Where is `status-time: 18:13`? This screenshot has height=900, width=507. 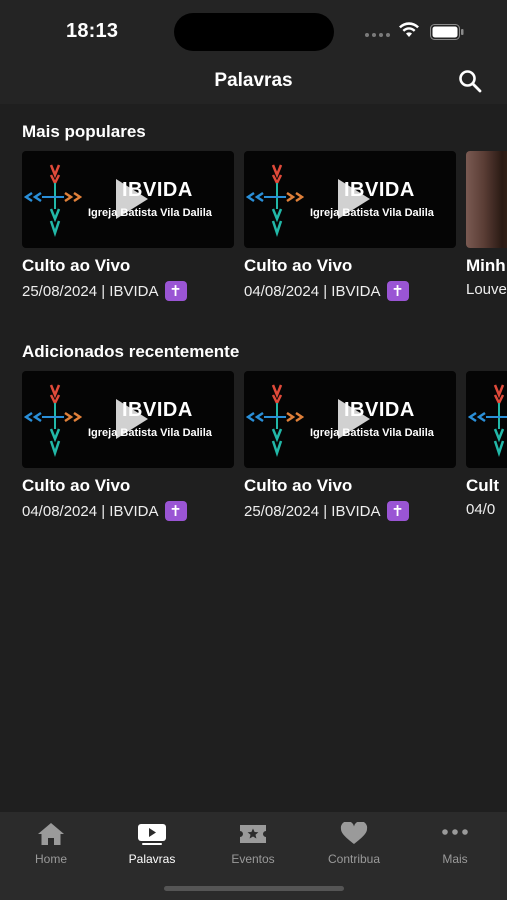
status-time: 18:13 is located at coordinates (92, 31).